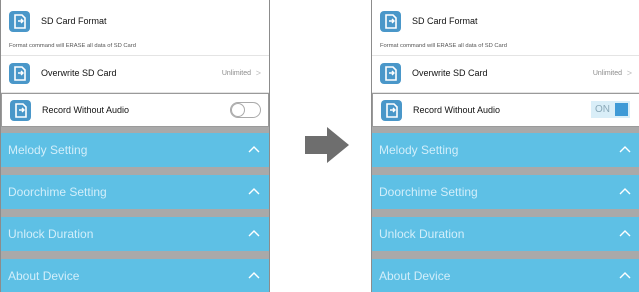 This screenshot has width=639, height=292. What do you see at coordinates (327, 145) in the screenshot?
I see `right-arrow-icon` at bounding box center [327, 145].